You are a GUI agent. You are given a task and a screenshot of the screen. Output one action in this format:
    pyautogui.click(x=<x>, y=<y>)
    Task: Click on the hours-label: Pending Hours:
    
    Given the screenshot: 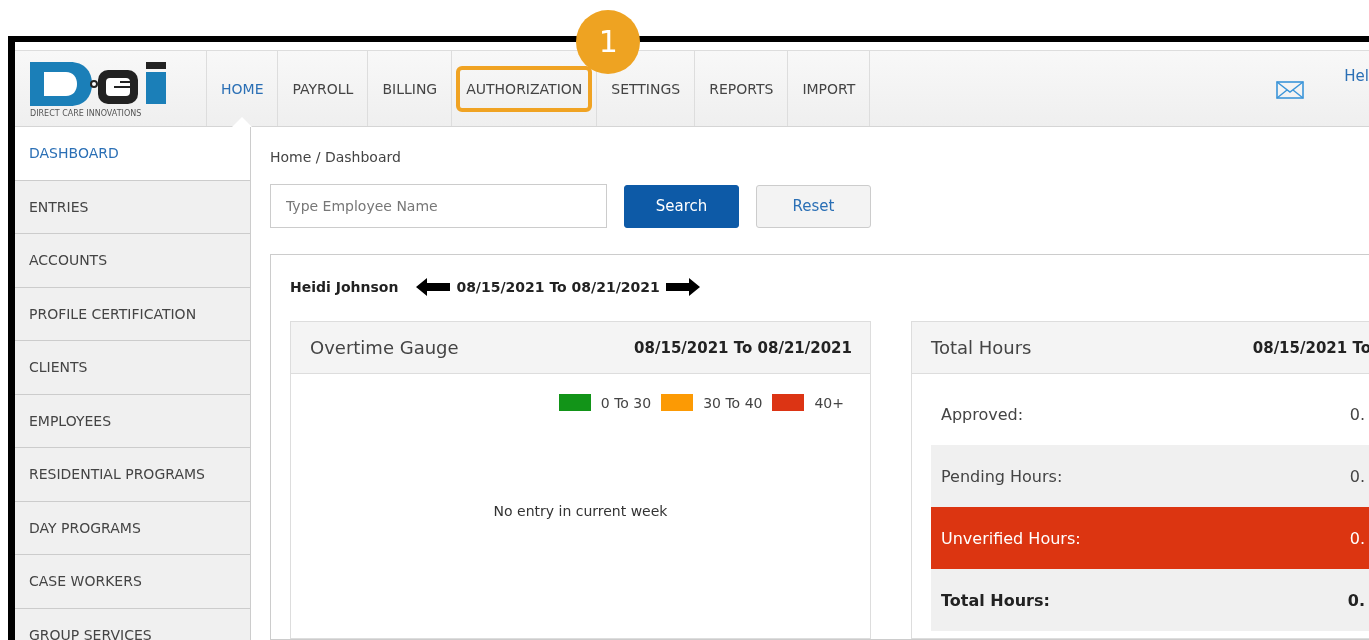 What is the action you would take?
    pyautogui.click(x=1002, y=476)
    